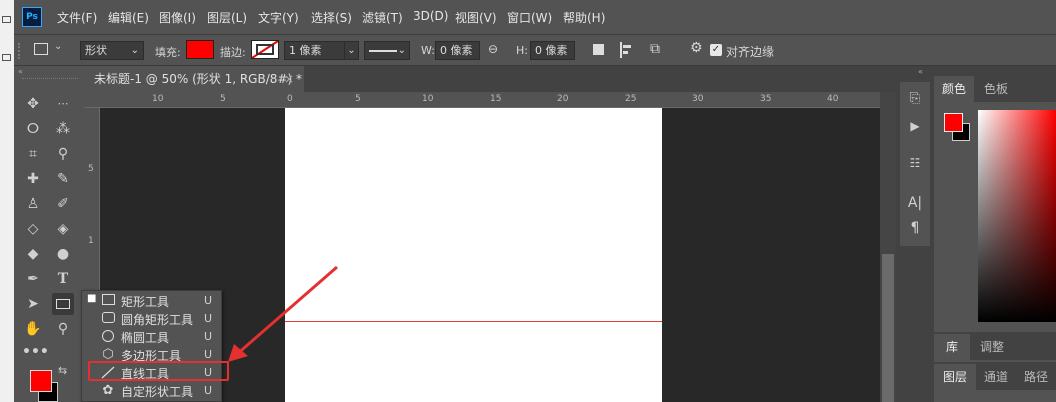  What do you see at coordinates (63, 254) in the screenshot?
I see `dodge-tool-icon: ●` at bounding box center [63, 254].